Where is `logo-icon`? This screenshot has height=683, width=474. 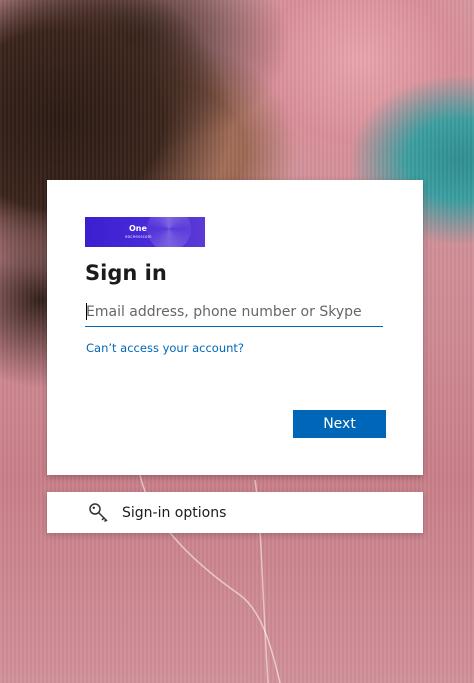
logo-icon is located at coordinates (169, 232).